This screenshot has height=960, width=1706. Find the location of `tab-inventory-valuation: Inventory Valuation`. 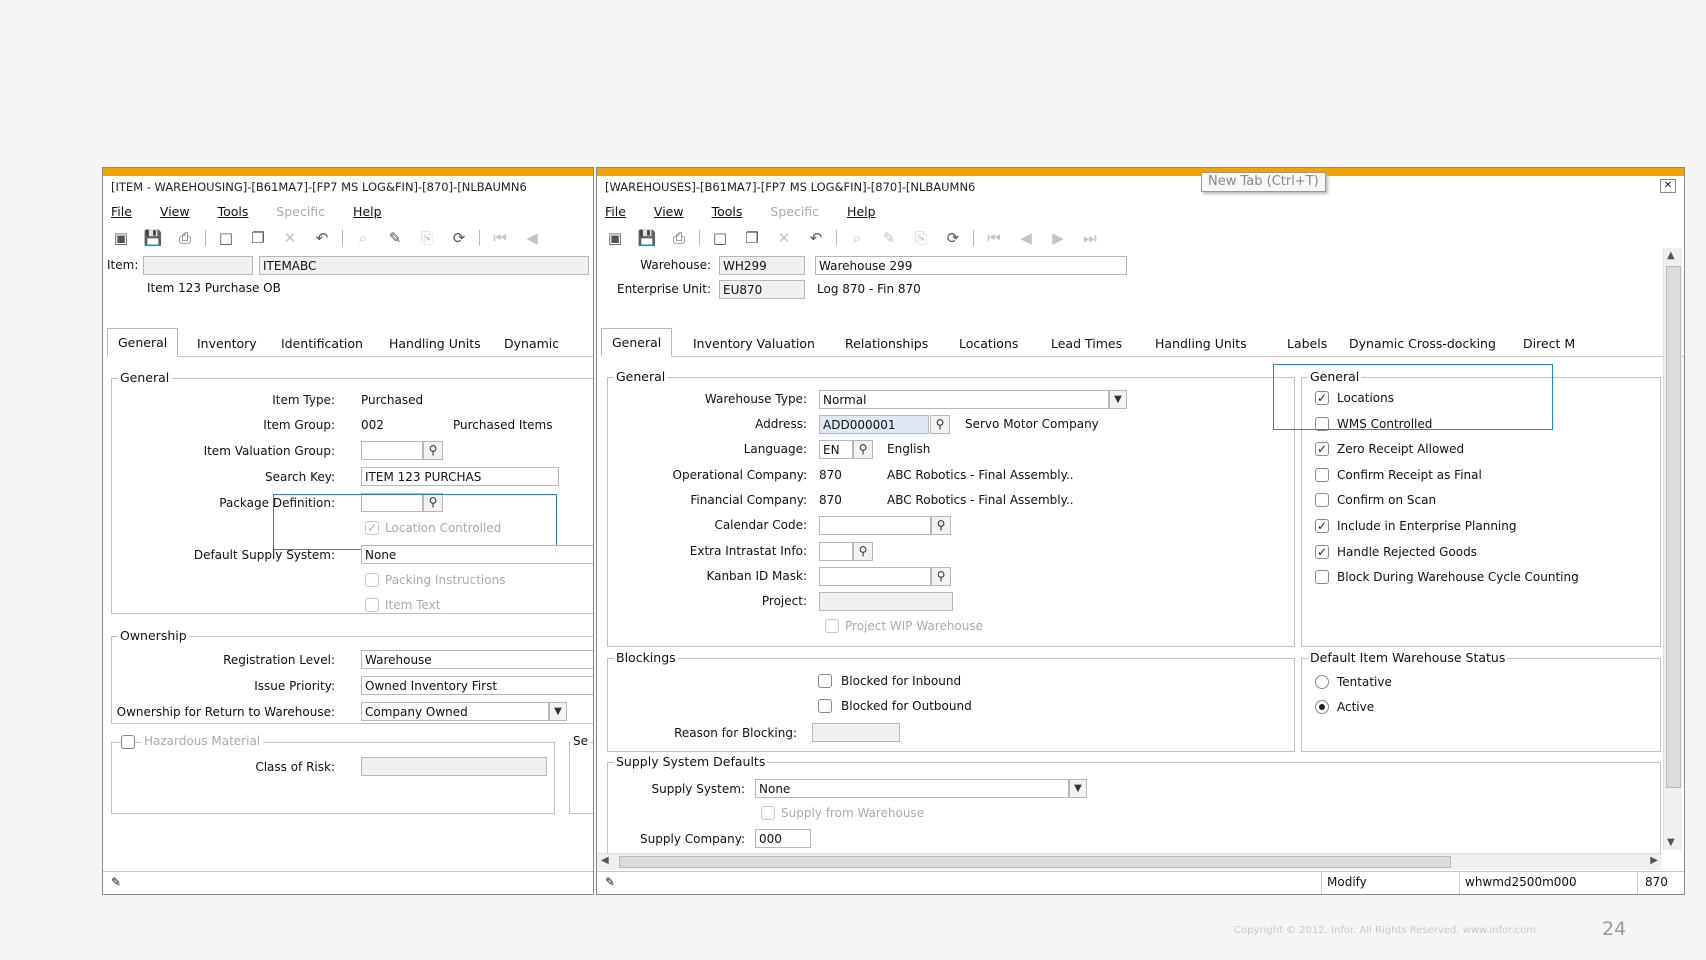

tab-inventory-valuation: Inventory Valuation is located at coordinates (754, 344).